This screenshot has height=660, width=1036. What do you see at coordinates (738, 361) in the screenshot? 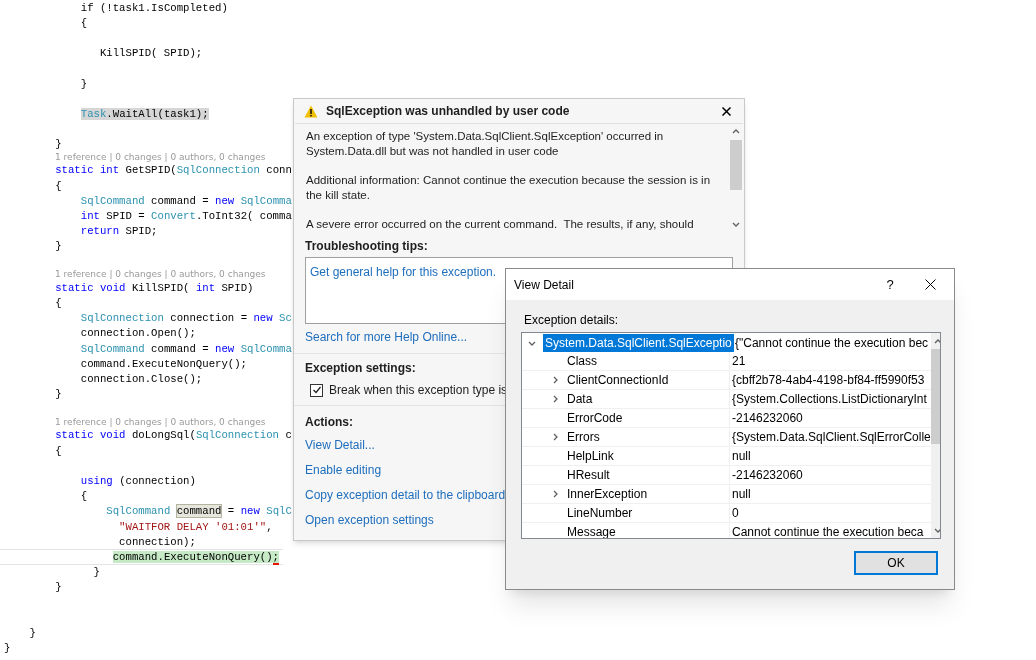
I see `tree-value: 21` at bounding box center [738, 361].